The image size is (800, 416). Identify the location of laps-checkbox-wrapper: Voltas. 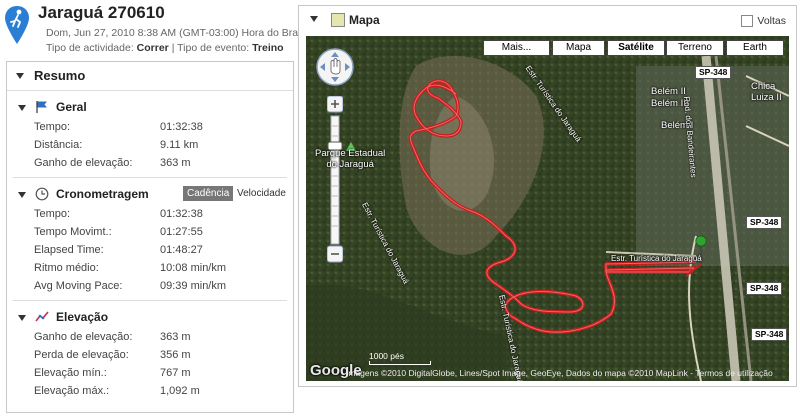
(763, 21).